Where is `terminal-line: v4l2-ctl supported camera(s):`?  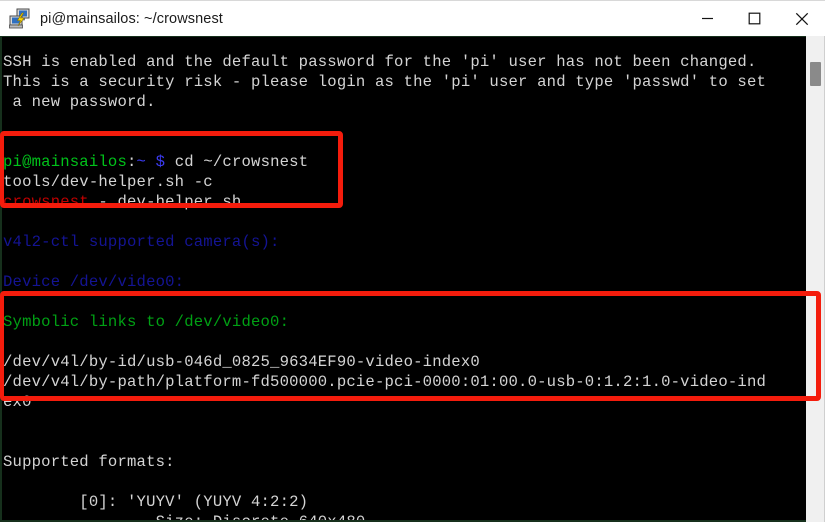 terminal-line: v4l2-ctl supported camera(s): is located at coordinates (405, 242).